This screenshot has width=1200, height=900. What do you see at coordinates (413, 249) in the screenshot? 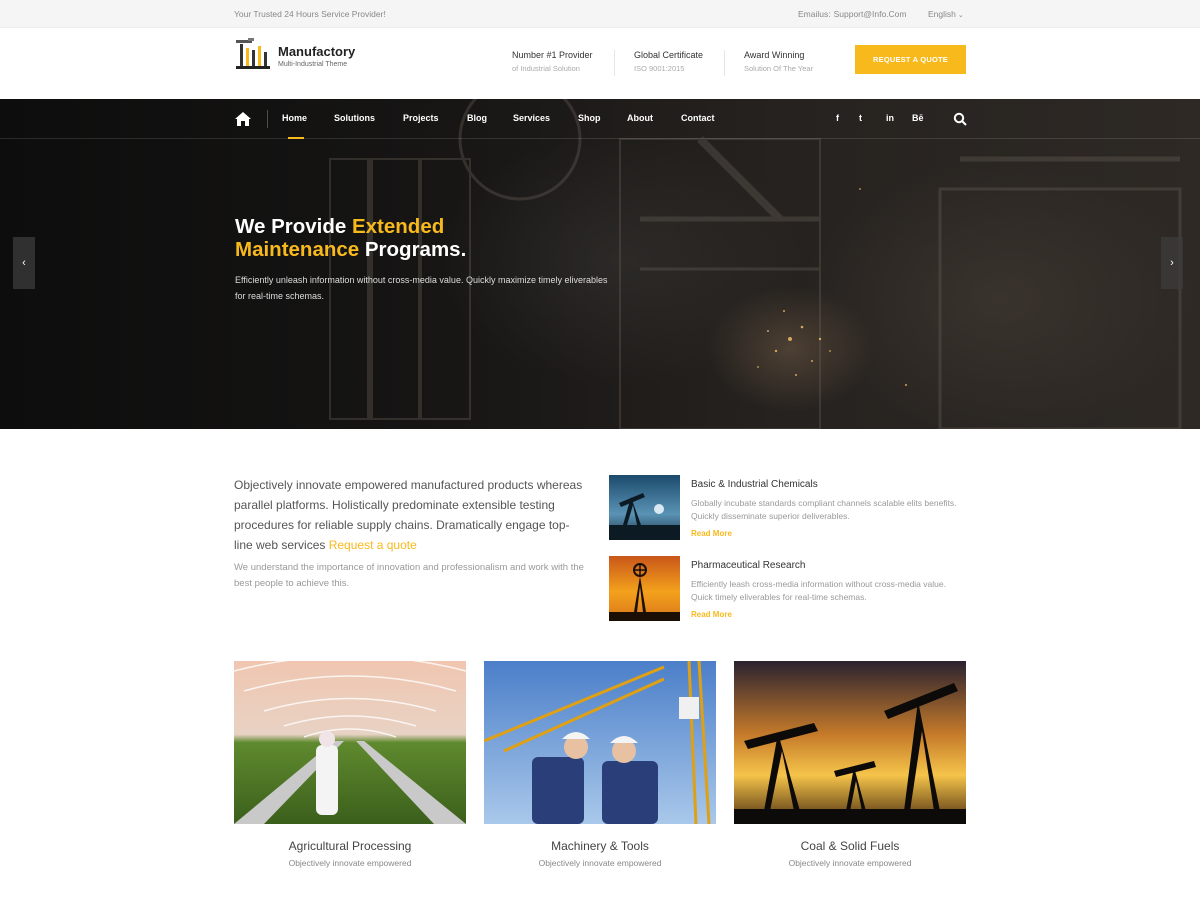
I see `hero-heading-part4: Programs.` at bounding box center [413, 249].